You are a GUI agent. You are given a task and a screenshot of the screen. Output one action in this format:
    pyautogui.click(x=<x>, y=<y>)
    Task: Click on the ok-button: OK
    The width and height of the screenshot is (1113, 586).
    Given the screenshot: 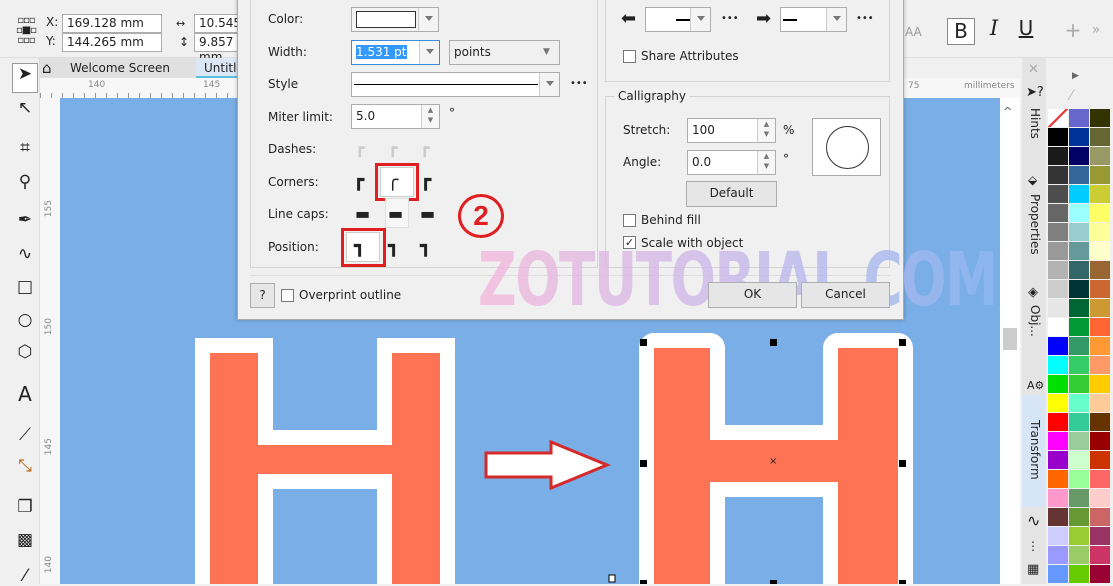 What is the action you would take?
    pyautogui.click(x=752, y=295)
    